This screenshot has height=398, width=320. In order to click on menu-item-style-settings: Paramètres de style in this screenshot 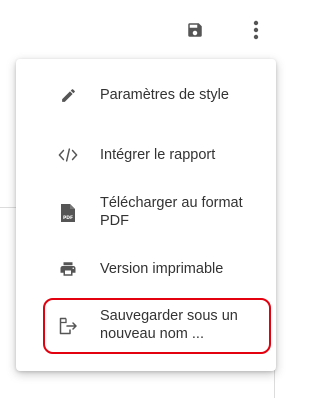, I will do `click(146, 95)`.